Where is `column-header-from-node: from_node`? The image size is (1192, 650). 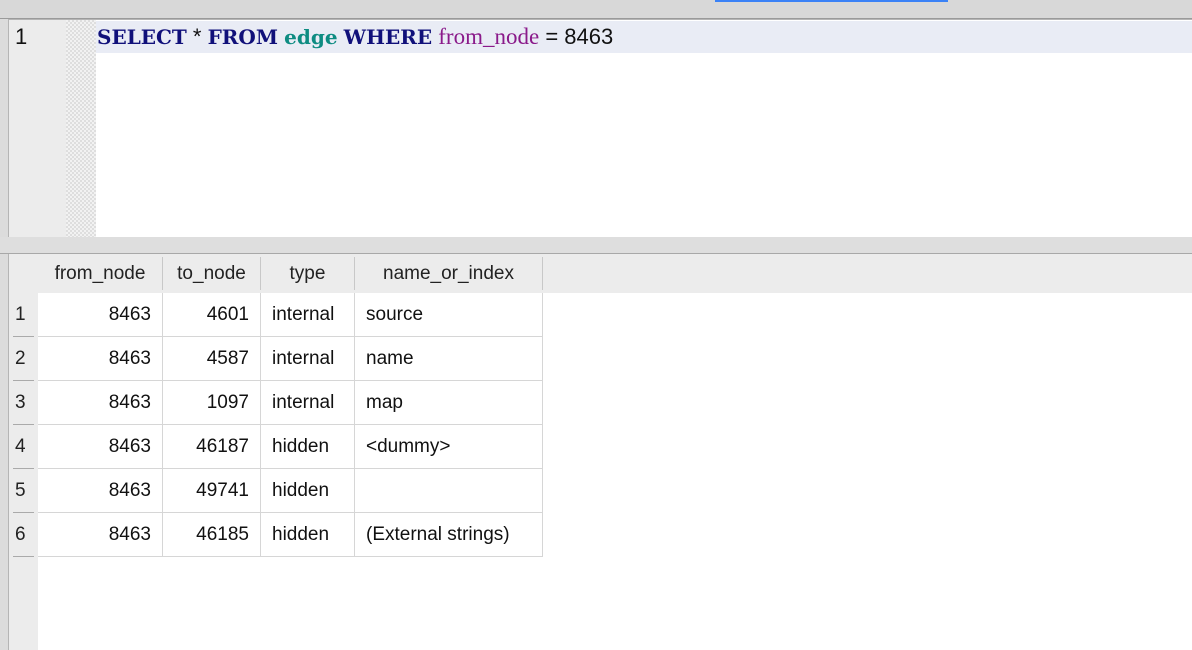
column-header-from-node: from_node is located at coordinates (100, 273).